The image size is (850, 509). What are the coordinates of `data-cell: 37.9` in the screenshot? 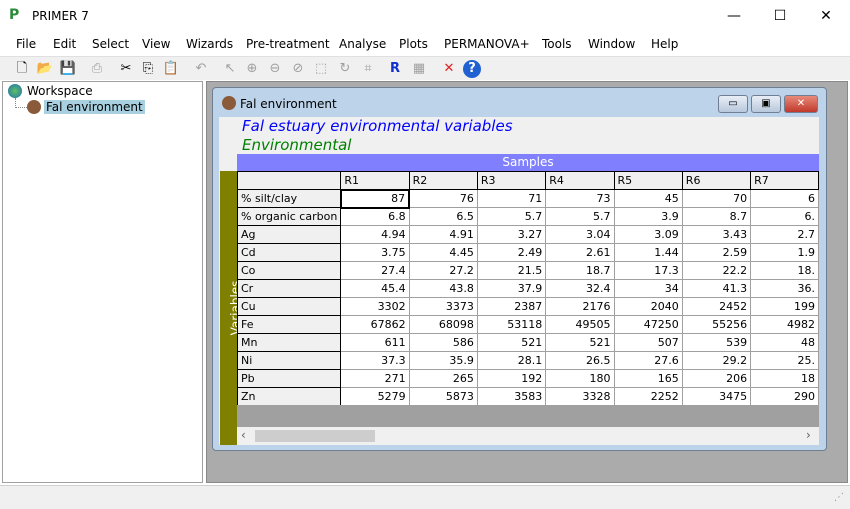 It's located at (511, 288).